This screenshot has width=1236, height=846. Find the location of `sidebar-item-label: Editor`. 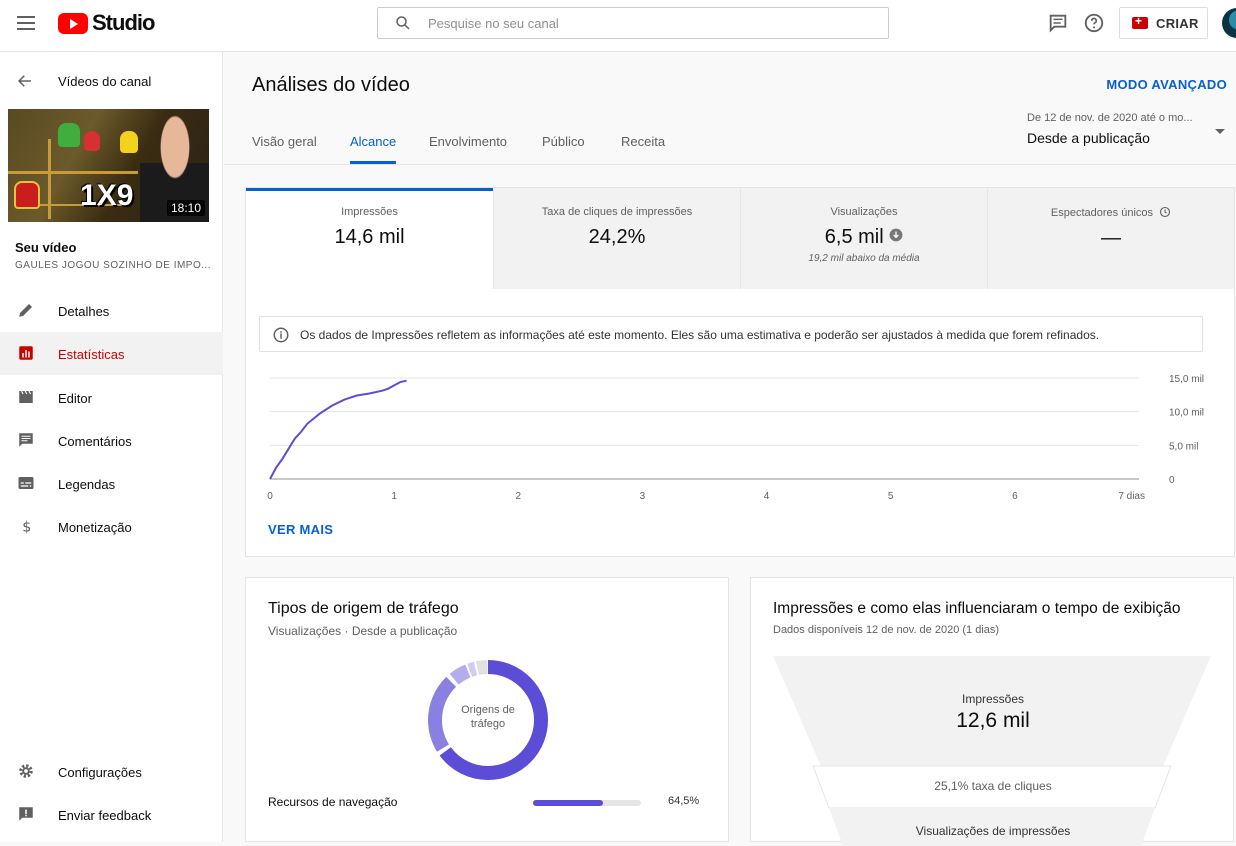

sidebar-item-label: Editor is located at coordinates (75, 398).